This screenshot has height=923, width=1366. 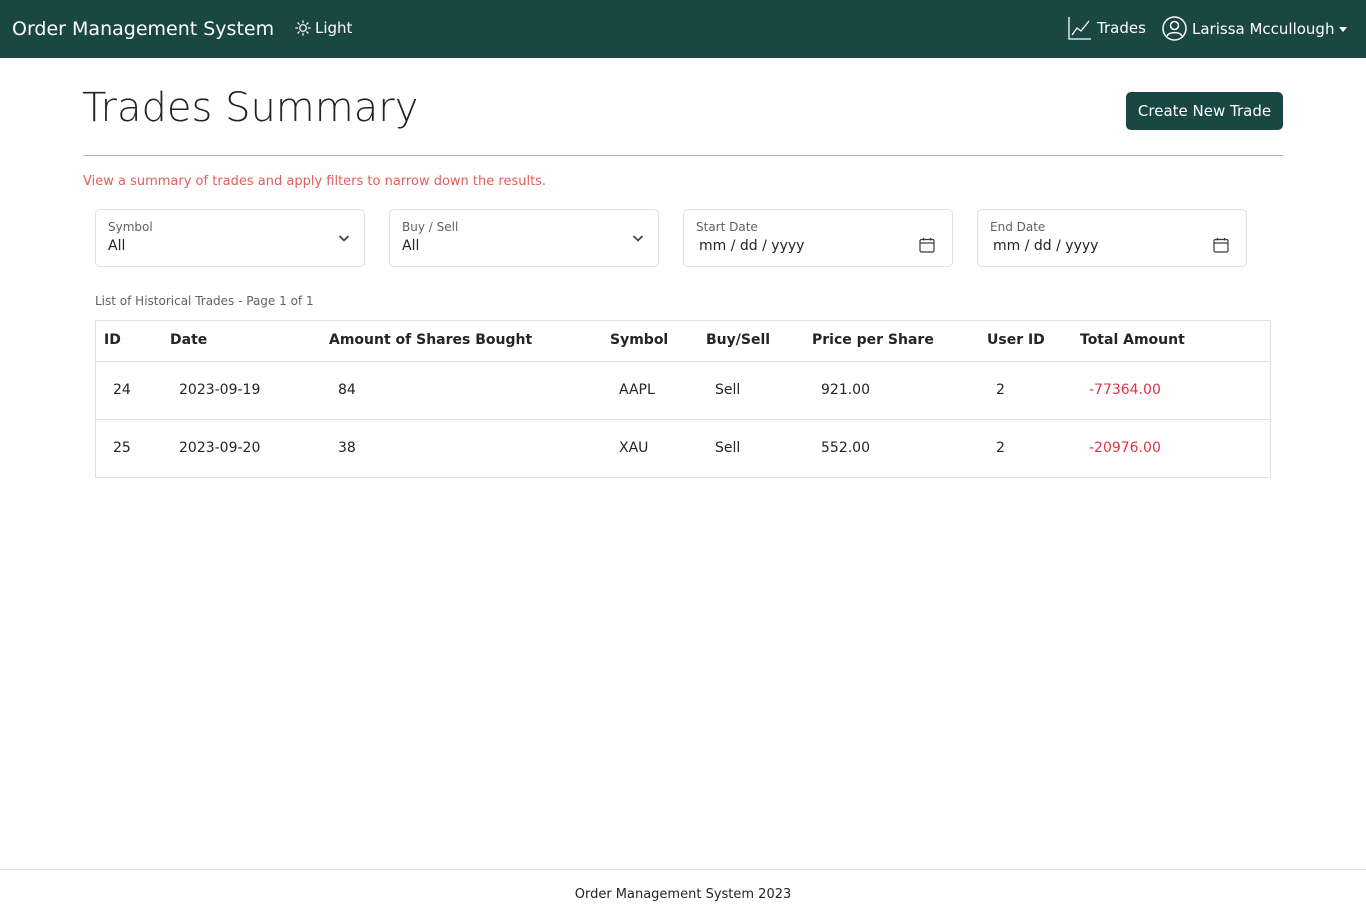 I want to click on table-caption: List of Historical Trades - Page 1 of 1, so click(x=204, y=301).